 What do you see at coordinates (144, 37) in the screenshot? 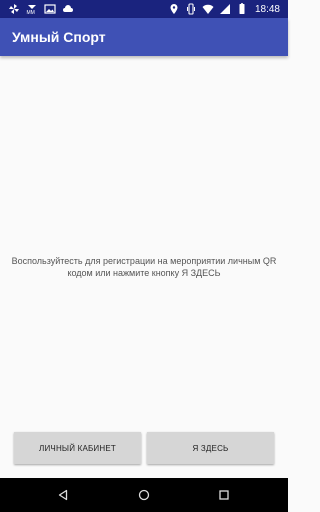
I see `app-bar: Умный Спорт` at bounding box center [144, 37].